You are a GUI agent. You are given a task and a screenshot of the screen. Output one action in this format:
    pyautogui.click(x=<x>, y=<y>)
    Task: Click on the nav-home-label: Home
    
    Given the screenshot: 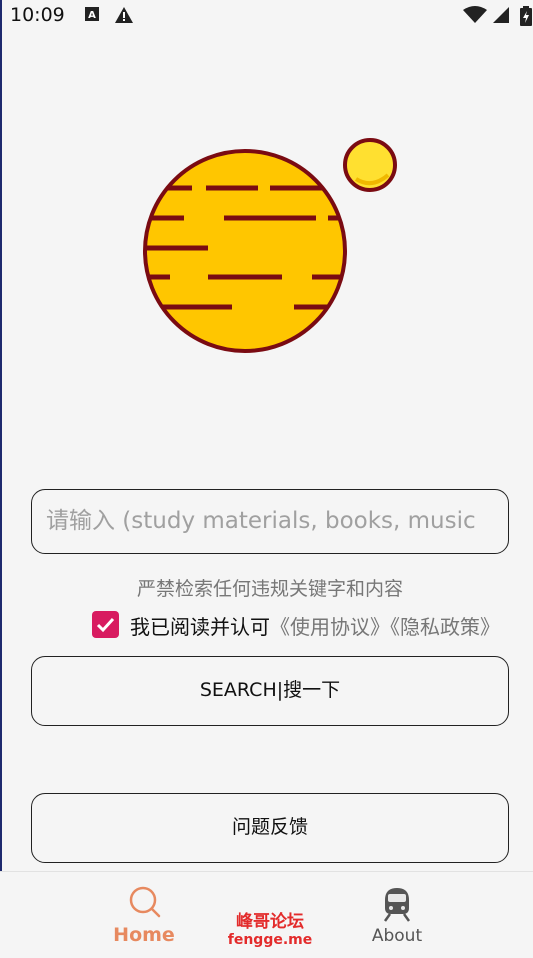 What is the action you would take?
    pyautogui.click(x=144, y=935)
    